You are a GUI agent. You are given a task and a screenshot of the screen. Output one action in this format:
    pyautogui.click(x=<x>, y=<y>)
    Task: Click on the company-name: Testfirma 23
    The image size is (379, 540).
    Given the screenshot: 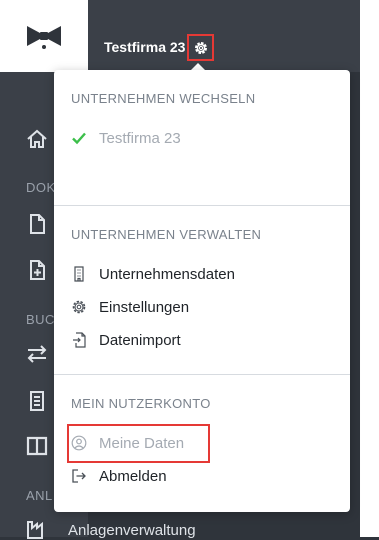 What is the action you would take?
    pyautogui.click(x=144, y=47)
    